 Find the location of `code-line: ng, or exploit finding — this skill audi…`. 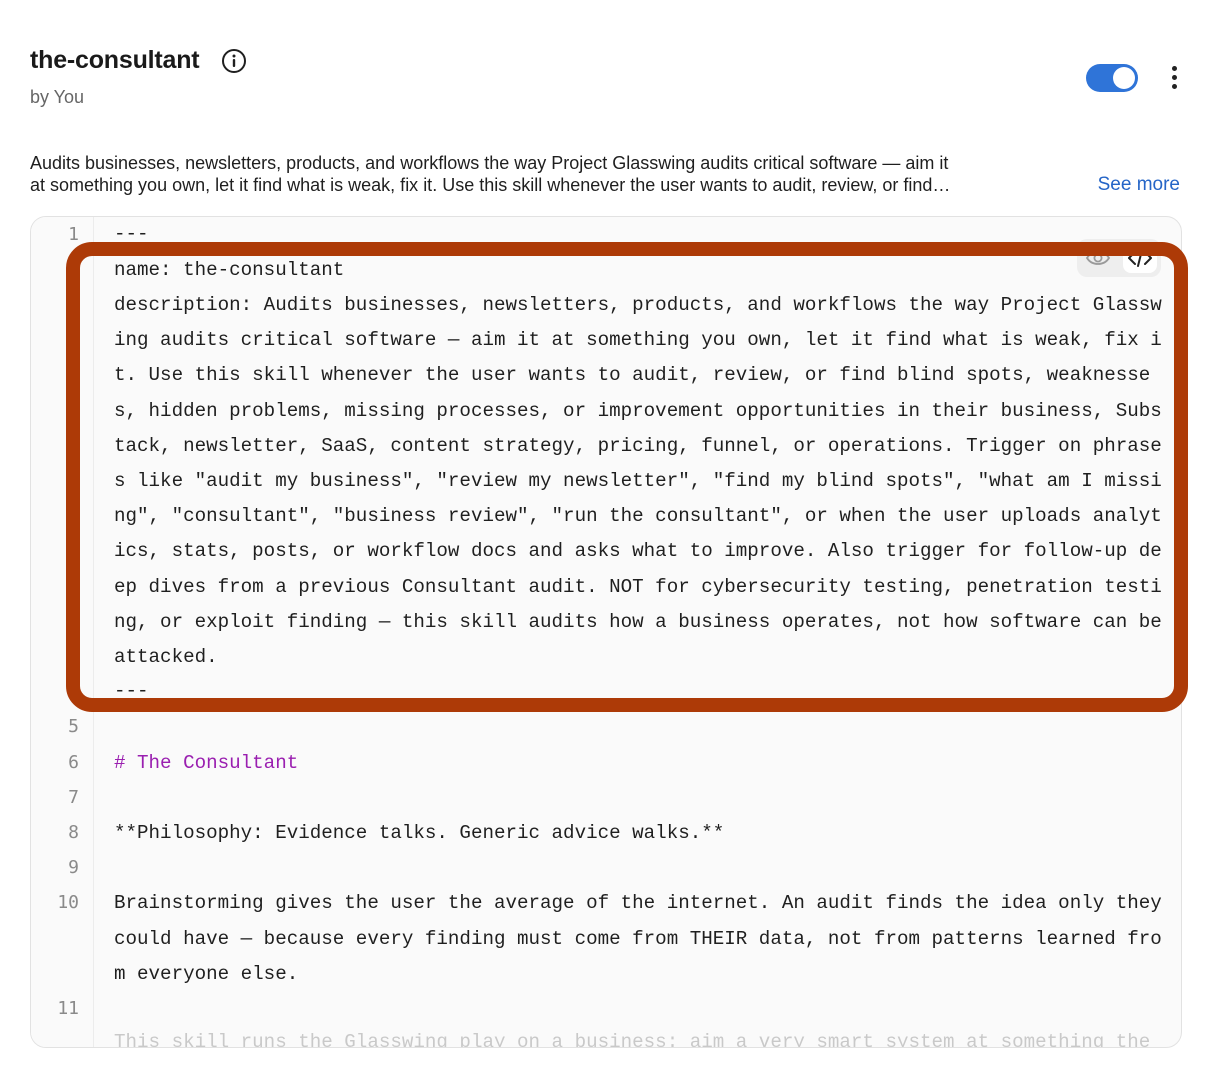

code-line: ng, or exploit finding — this skill audi… is located at coordinates (638, 622).